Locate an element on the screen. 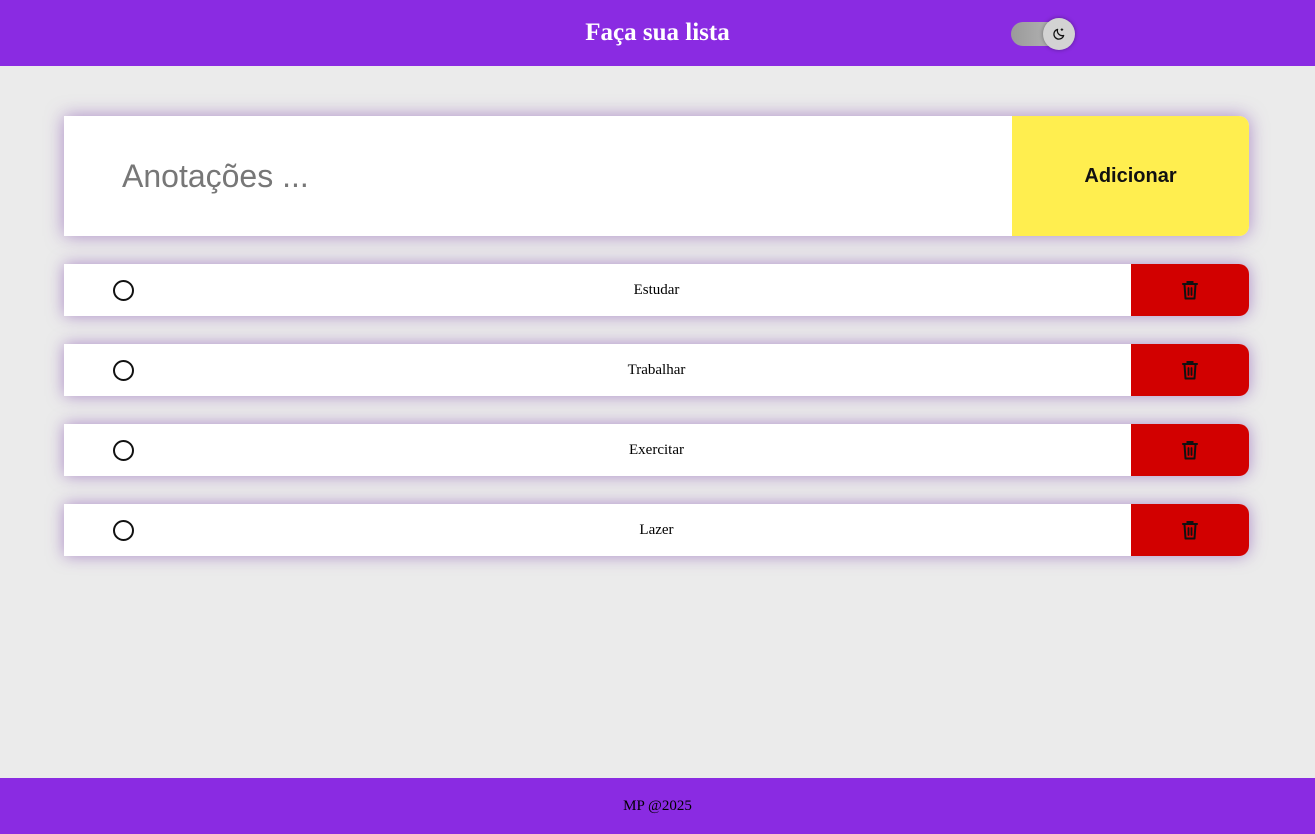 The image size is (1315, 834). task-label: Exercitar is located at coordinates (656, 450).